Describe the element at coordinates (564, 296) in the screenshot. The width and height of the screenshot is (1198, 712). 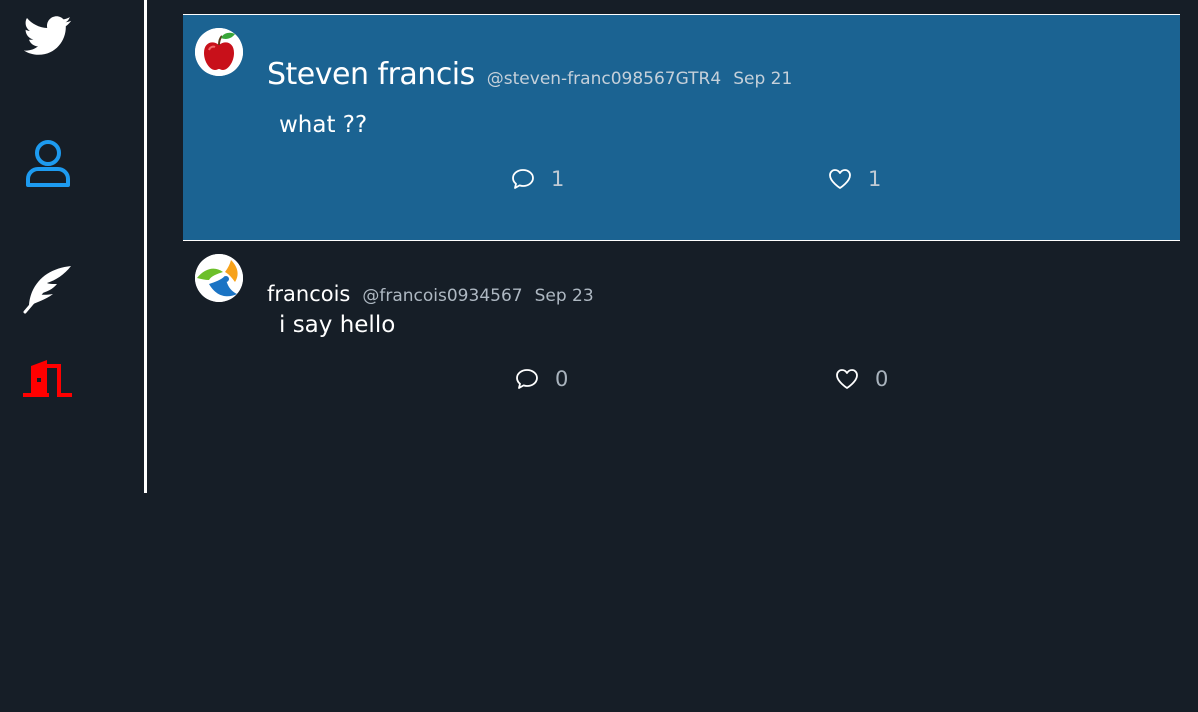
I see `tweet-date: Sep 23` at that location.